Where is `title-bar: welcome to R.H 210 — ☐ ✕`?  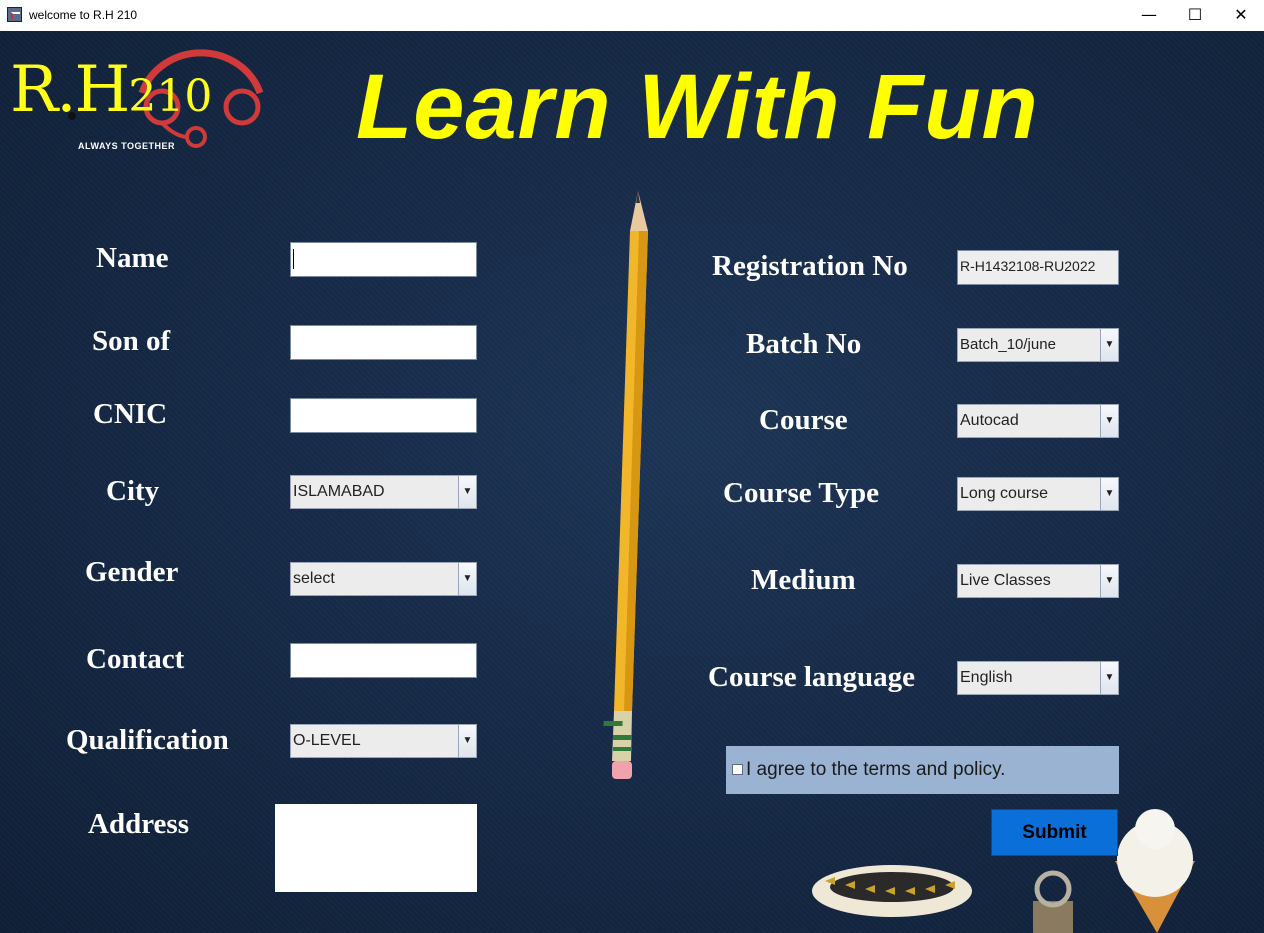 title-bar: welcome to R.H 210 — ☐ ✕ is located at coordinates (632, 16).